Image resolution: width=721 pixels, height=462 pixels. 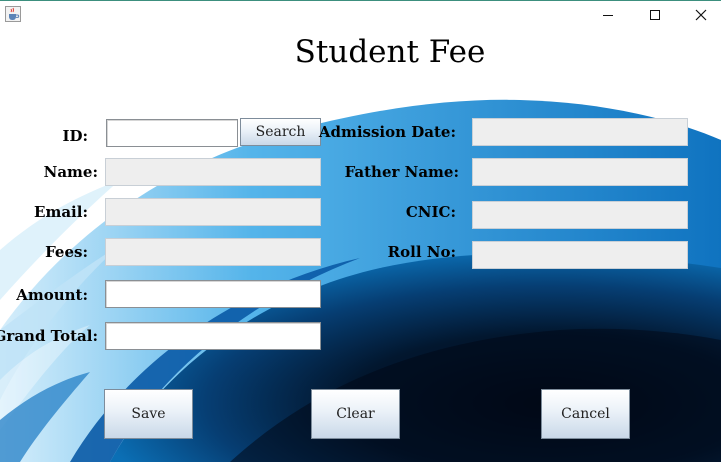 What do you see at coordinates (172, 133) in the screenshot?
I see `id-input` at bounding box center [172, 133].